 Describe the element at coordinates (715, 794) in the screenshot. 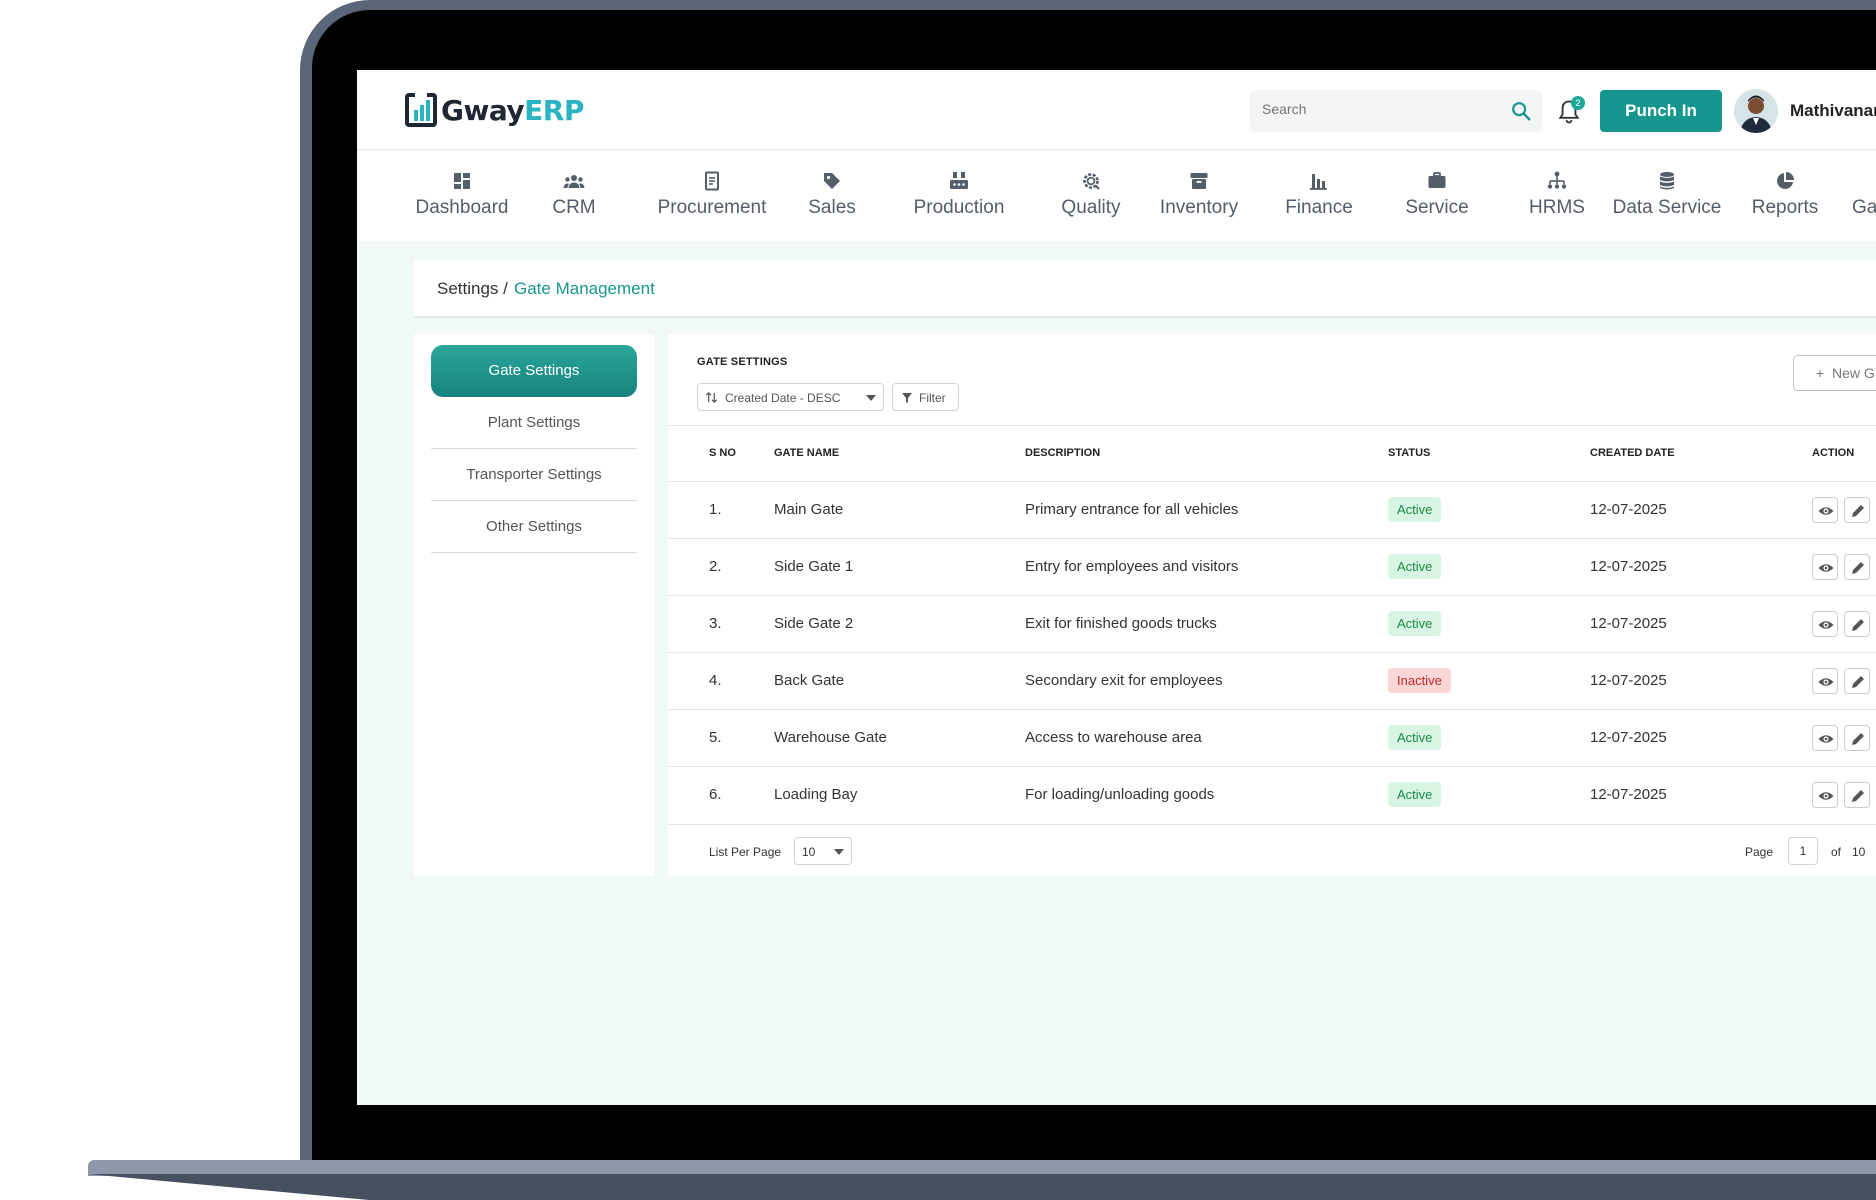

I see `cell-sno: 6.` at that location.